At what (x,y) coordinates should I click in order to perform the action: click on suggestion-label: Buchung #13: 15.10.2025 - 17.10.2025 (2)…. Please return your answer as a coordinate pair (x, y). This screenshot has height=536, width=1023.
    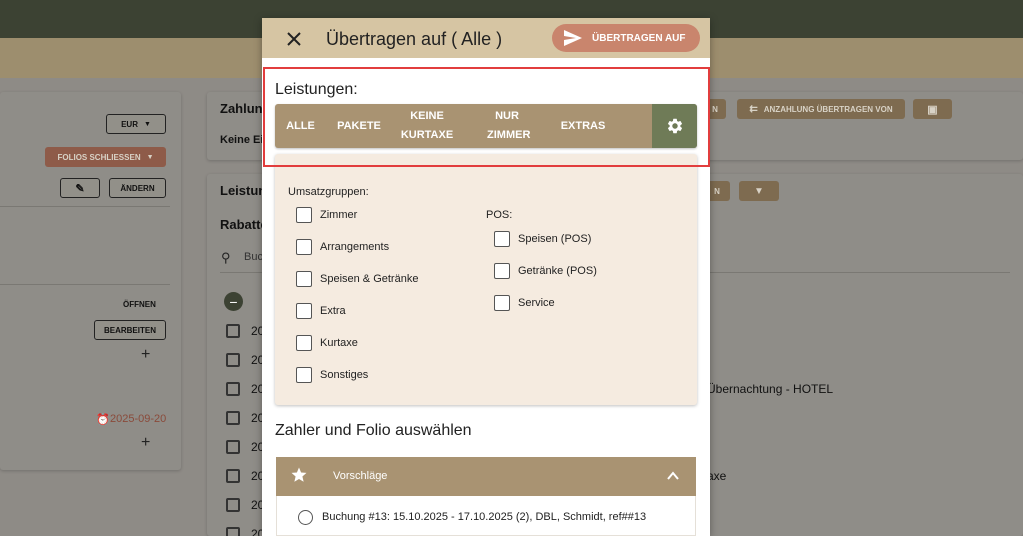
    Looking at the image, I should click on (484, 517).